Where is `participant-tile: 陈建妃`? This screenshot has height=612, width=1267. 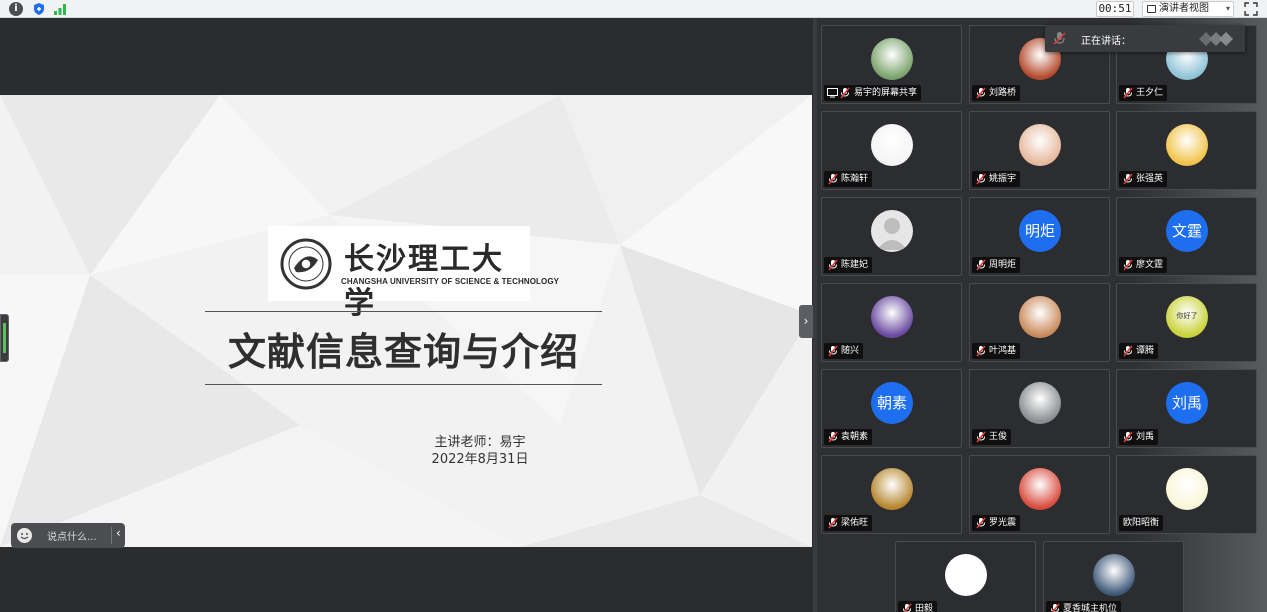 participant-tile: 陈建妃 is located at coordinates (891, 236).